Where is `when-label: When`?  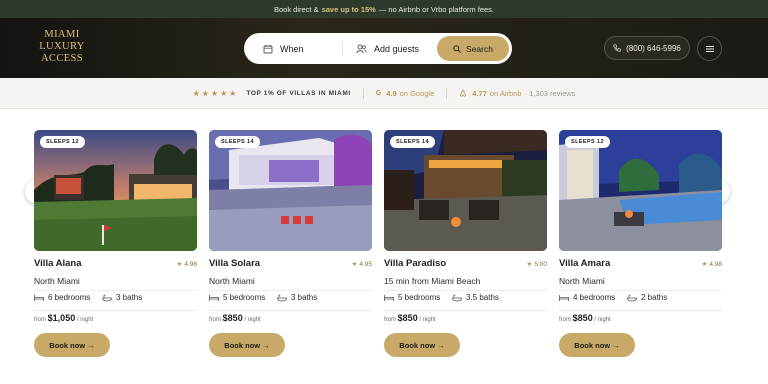 when-label: When is located at coordinates (292, 48).